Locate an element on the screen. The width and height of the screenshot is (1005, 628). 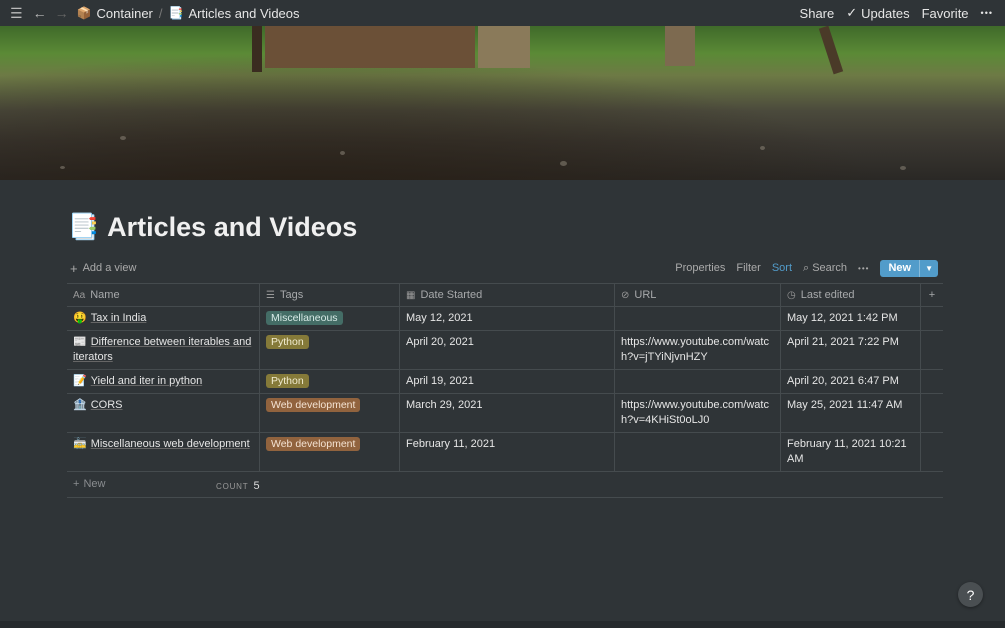
column-header-date-started: ▦ Date Started is located at coordinates (507, 295).